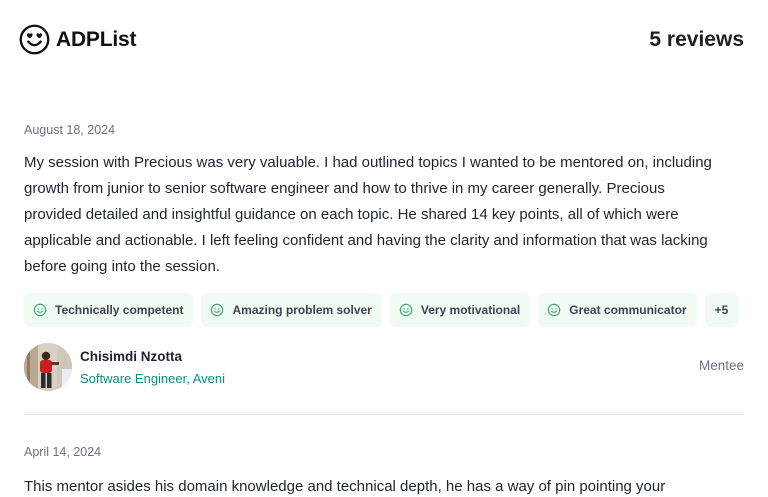 This screenshot has height=497, width=768. Describe the element at coordinates (470, 310) in the screenshot. I see `tag-label: Very motivational` at that location.